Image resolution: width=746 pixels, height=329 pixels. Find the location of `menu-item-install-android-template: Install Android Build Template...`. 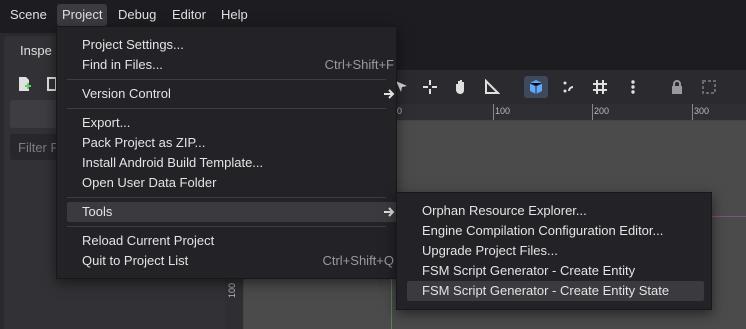

menu-item-install-android-template: Install Android Build Template... is located at coordinates (234, 163).